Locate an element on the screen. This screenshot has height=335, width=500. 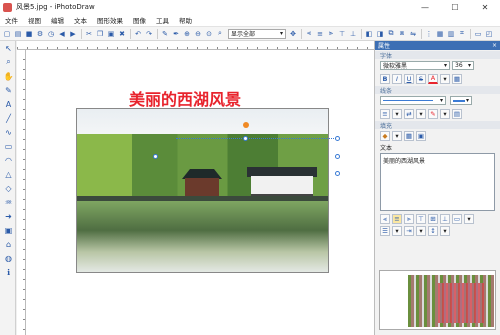
valign-bottom-icon: ⊥ is located at coordinates (445, 219).